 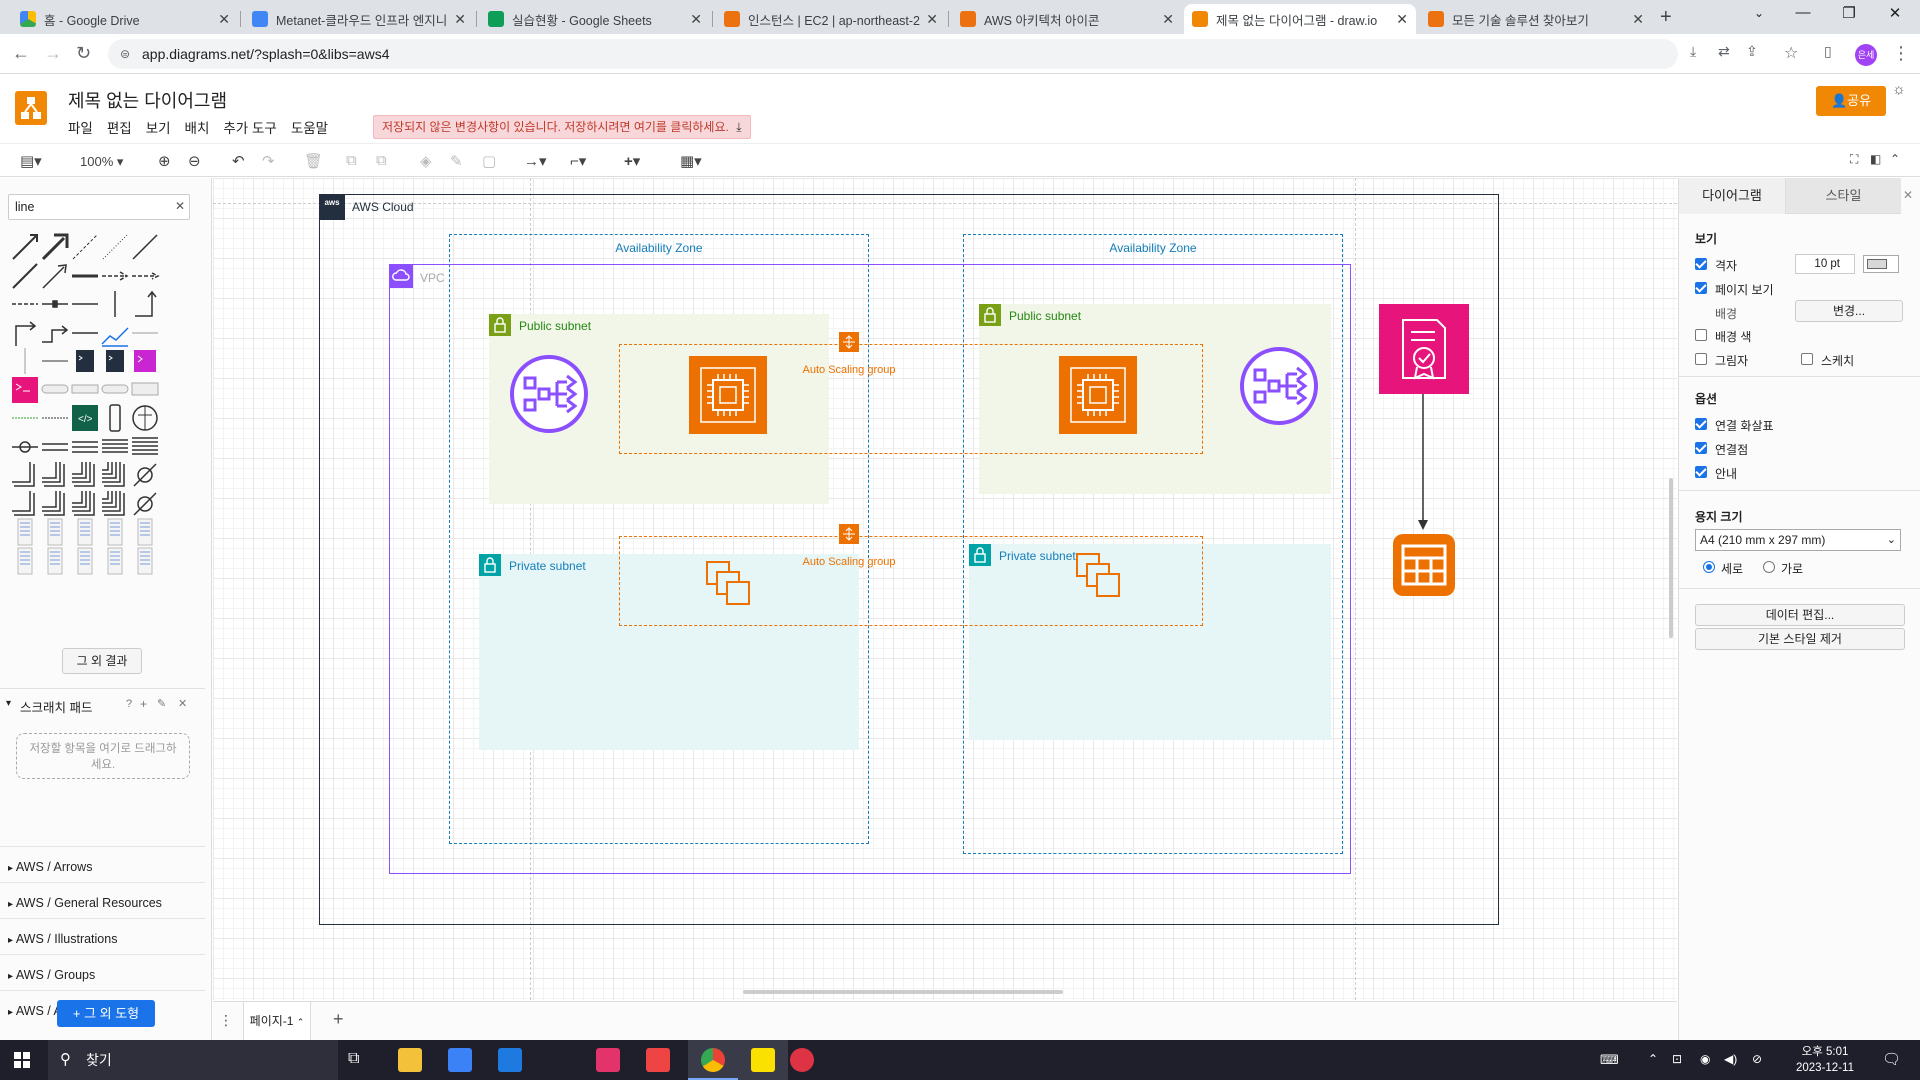 What do you see at coordinates (338, 1019) in the screenshot?
I see `add-page-button: +` at bounding box center [338, 1019].